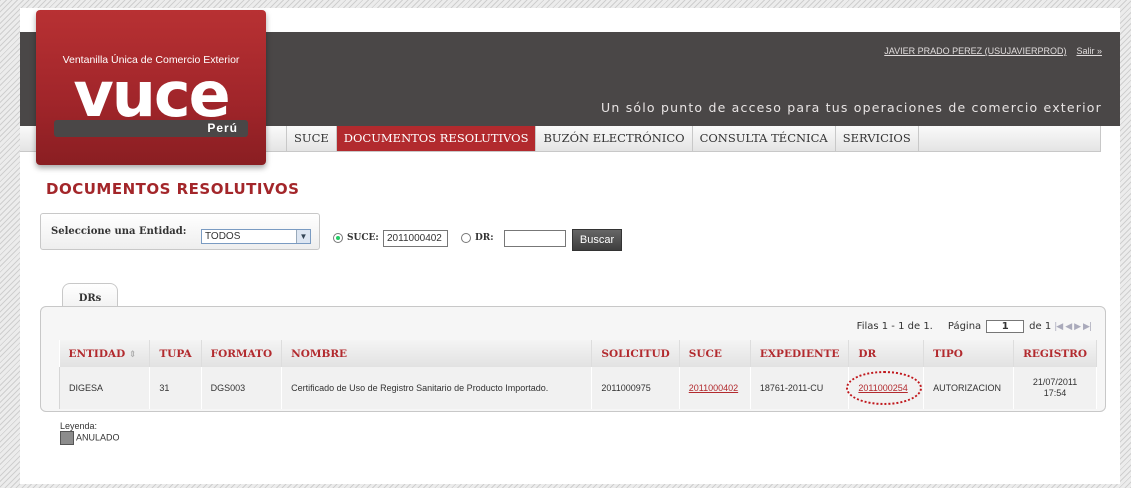 Image resolution: width=1131 pixels, height=488 pixels. What do you see at coordinates (1005, 326) in the screenshot?
I see `page-input: 1` at bounding box center [1005, 326].